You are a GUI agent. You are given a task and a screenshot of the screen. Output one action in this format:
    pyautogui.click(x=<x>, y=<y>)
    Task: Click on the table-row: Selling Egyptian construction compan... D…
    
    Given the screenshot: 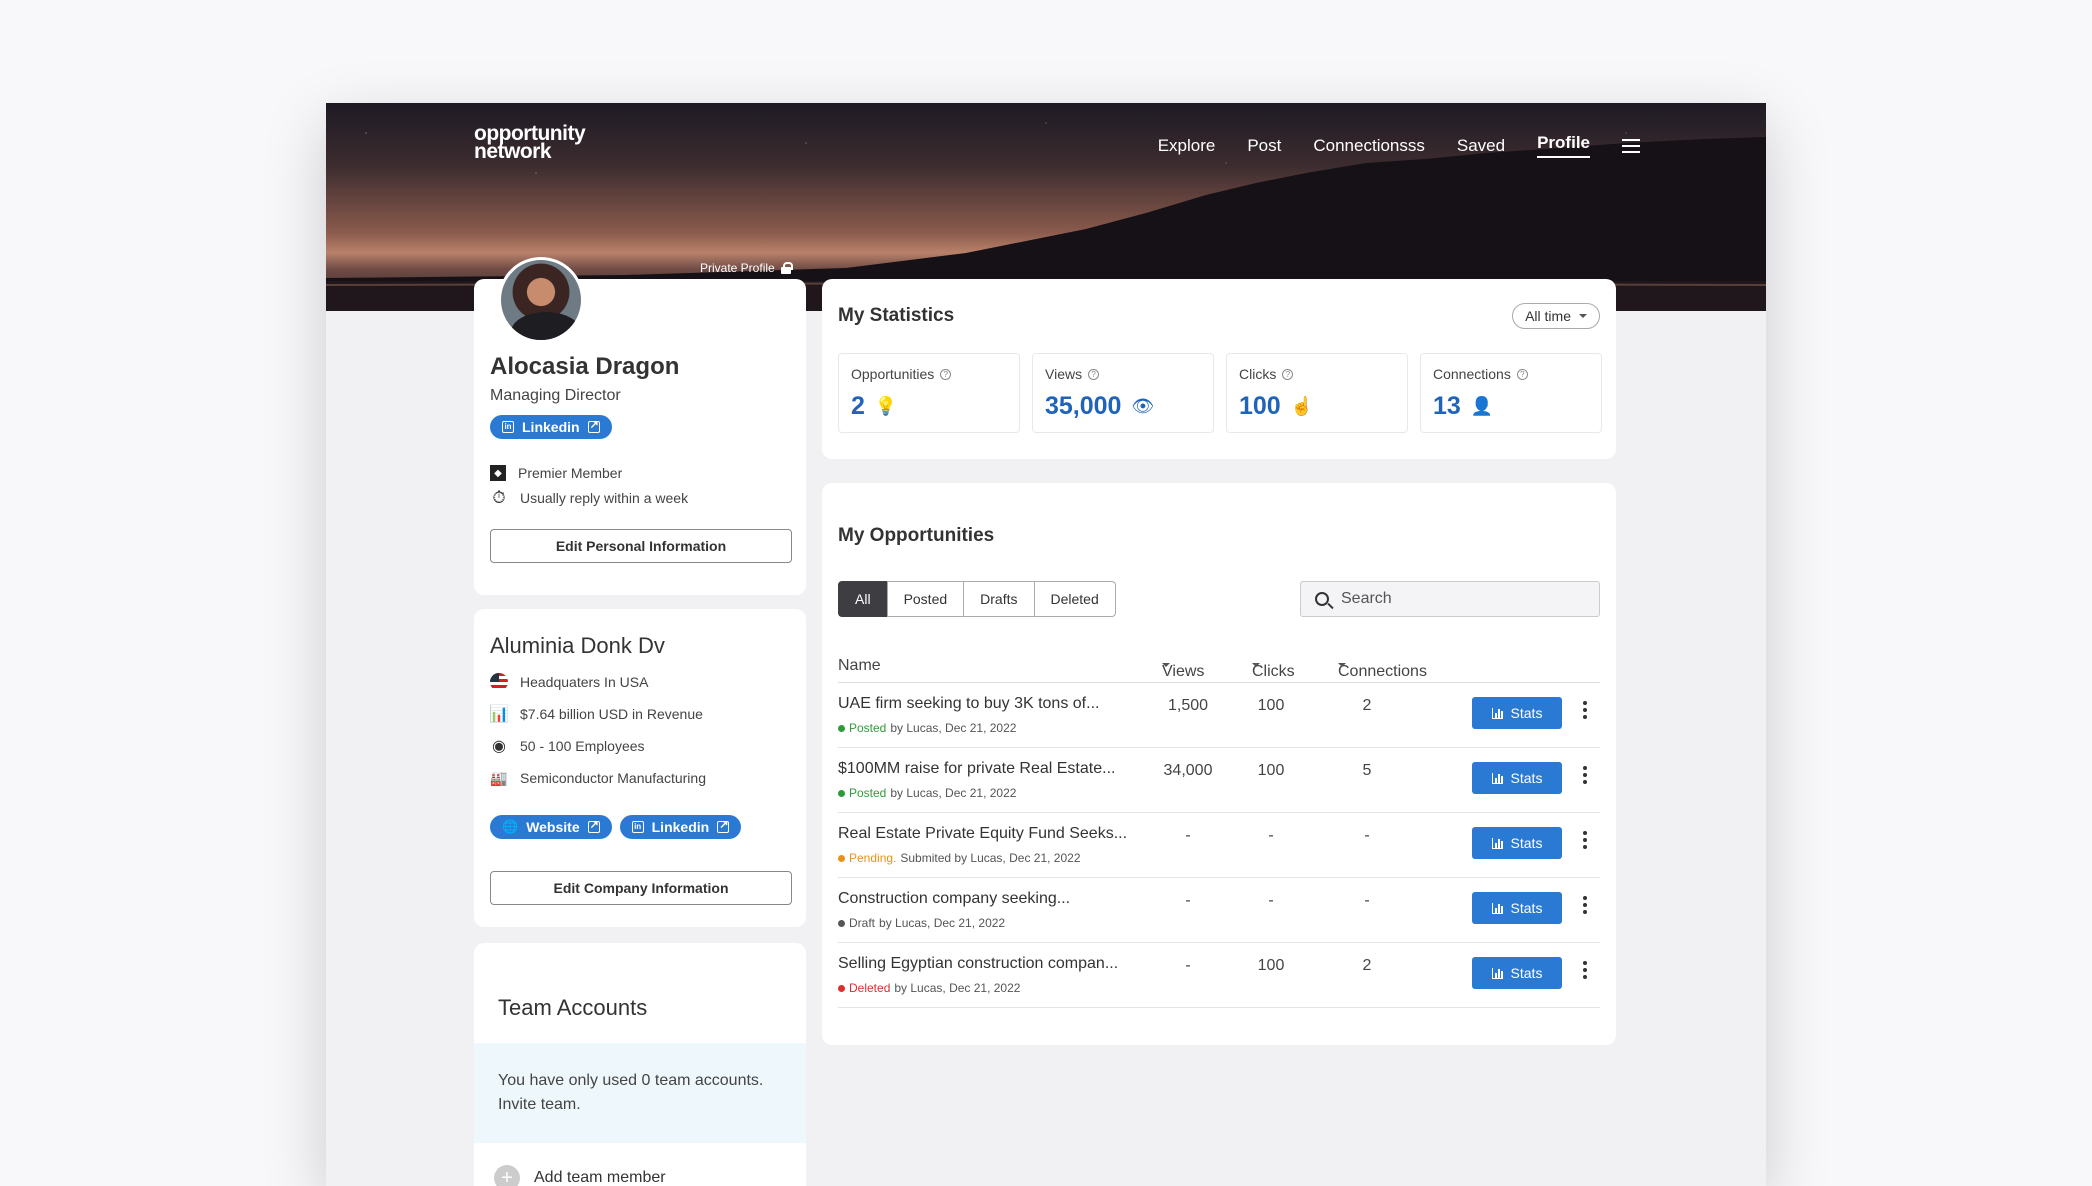 What is the action you would take?
    pyautogui.click(x=1219, y=975)
    